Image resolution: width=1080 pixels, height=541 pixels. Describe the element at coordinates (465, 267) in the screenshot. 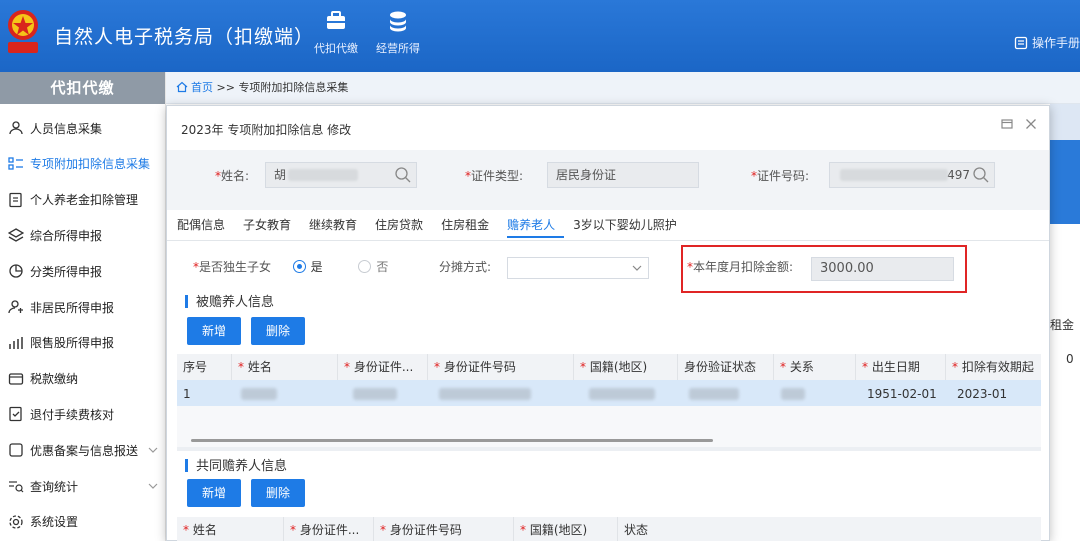

I see `split-method-label: 分摊方式:` at that location.